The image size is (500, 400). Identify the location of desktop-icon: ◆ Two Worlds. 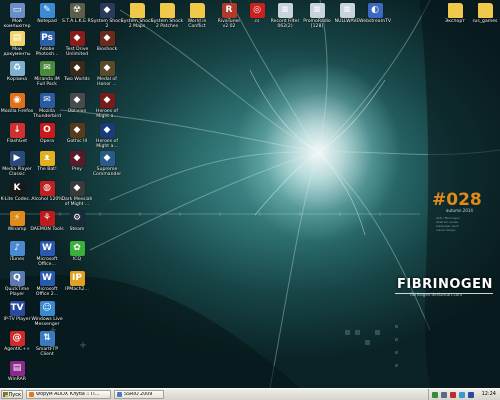
(77, 71).